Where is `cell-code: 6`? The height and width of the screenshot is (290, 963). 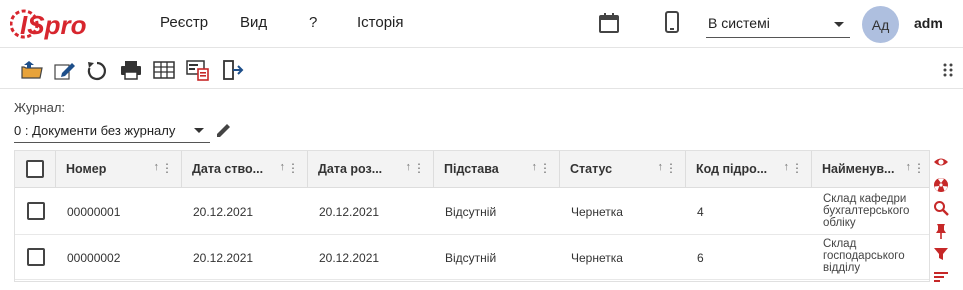 cell-code: 6 is located at coordinates (700, 258).